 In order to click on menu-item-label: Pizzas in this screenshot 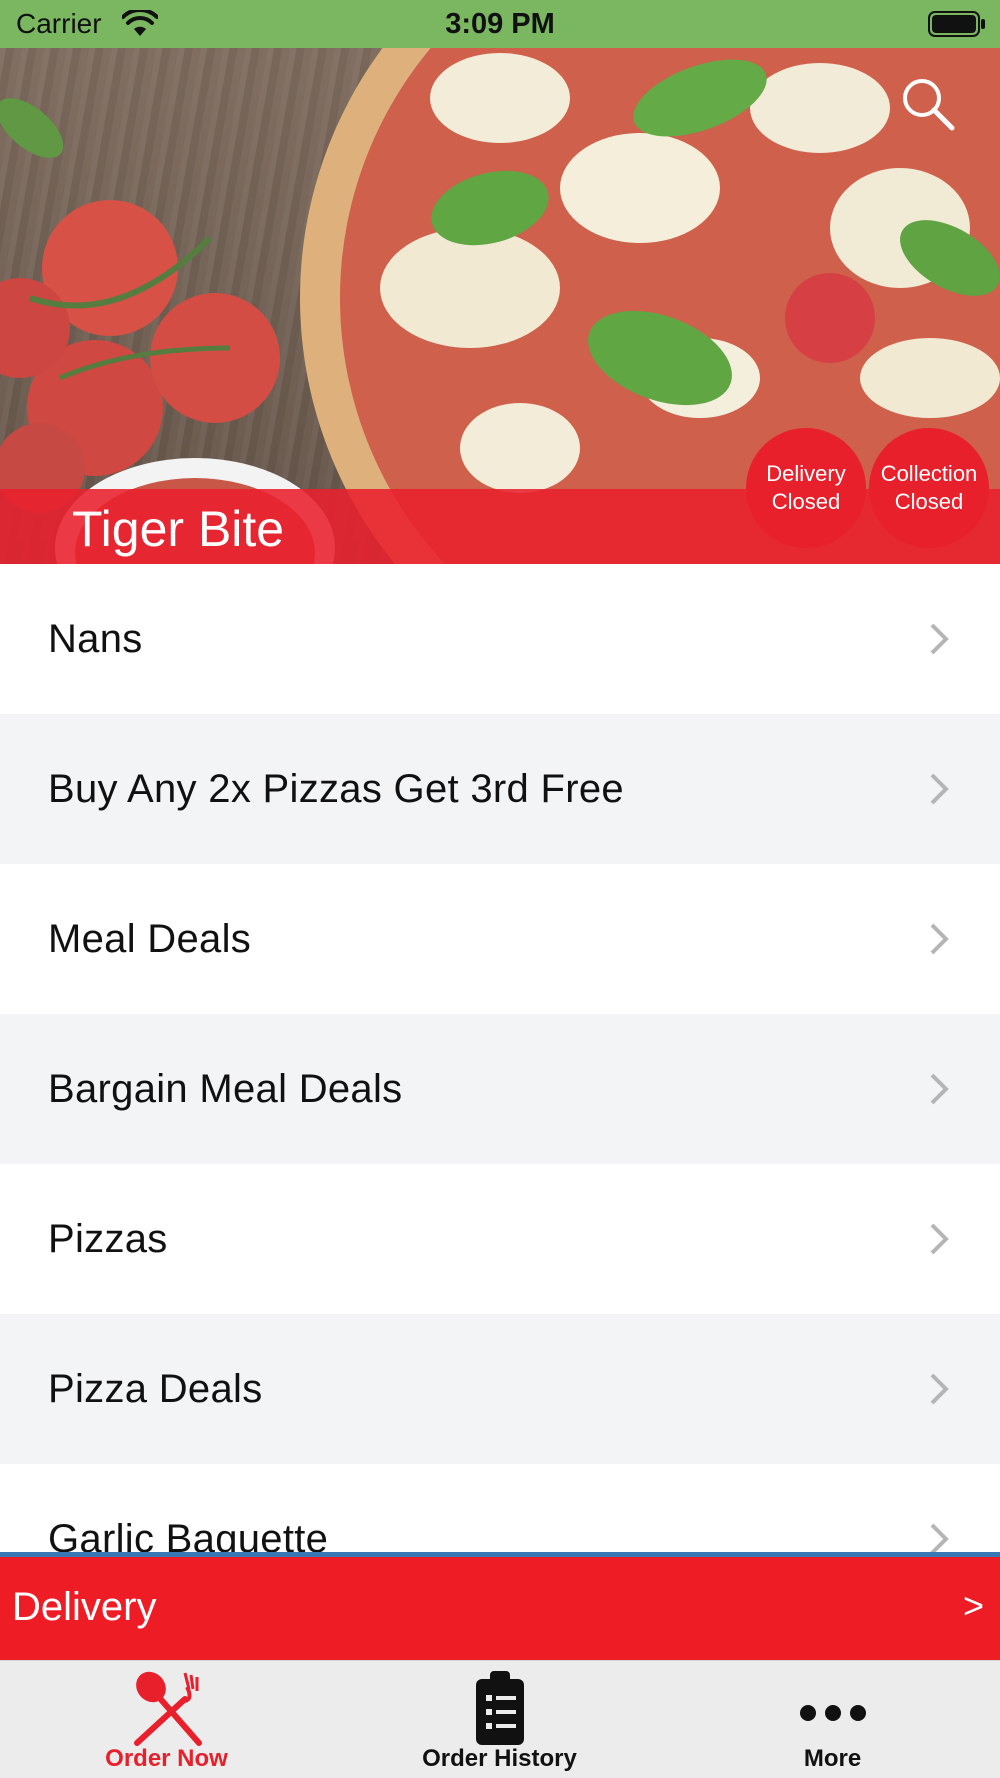, I will do `click(108, 1238)`.